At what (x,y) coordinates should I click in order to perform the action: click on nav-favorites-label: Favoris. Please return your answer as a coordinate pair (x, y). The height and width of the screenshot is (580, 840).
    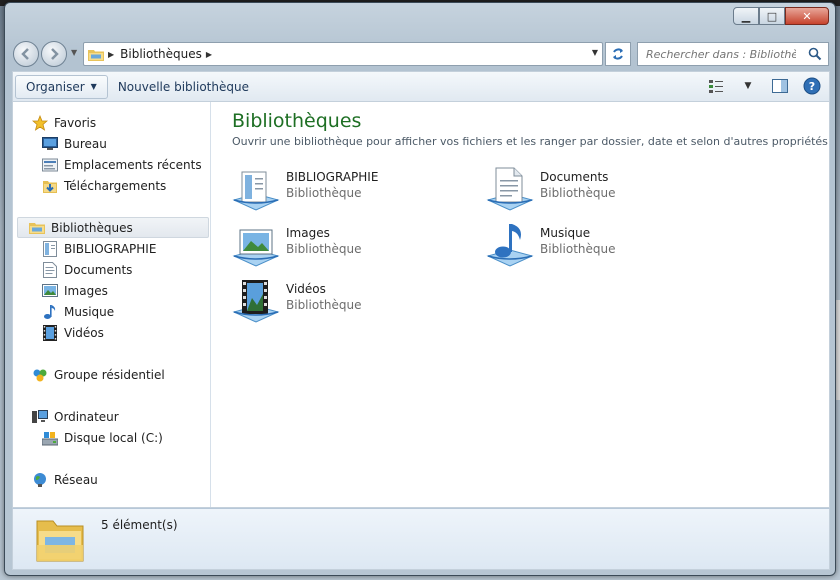
    Looking at the image, I should click on (75, 122).